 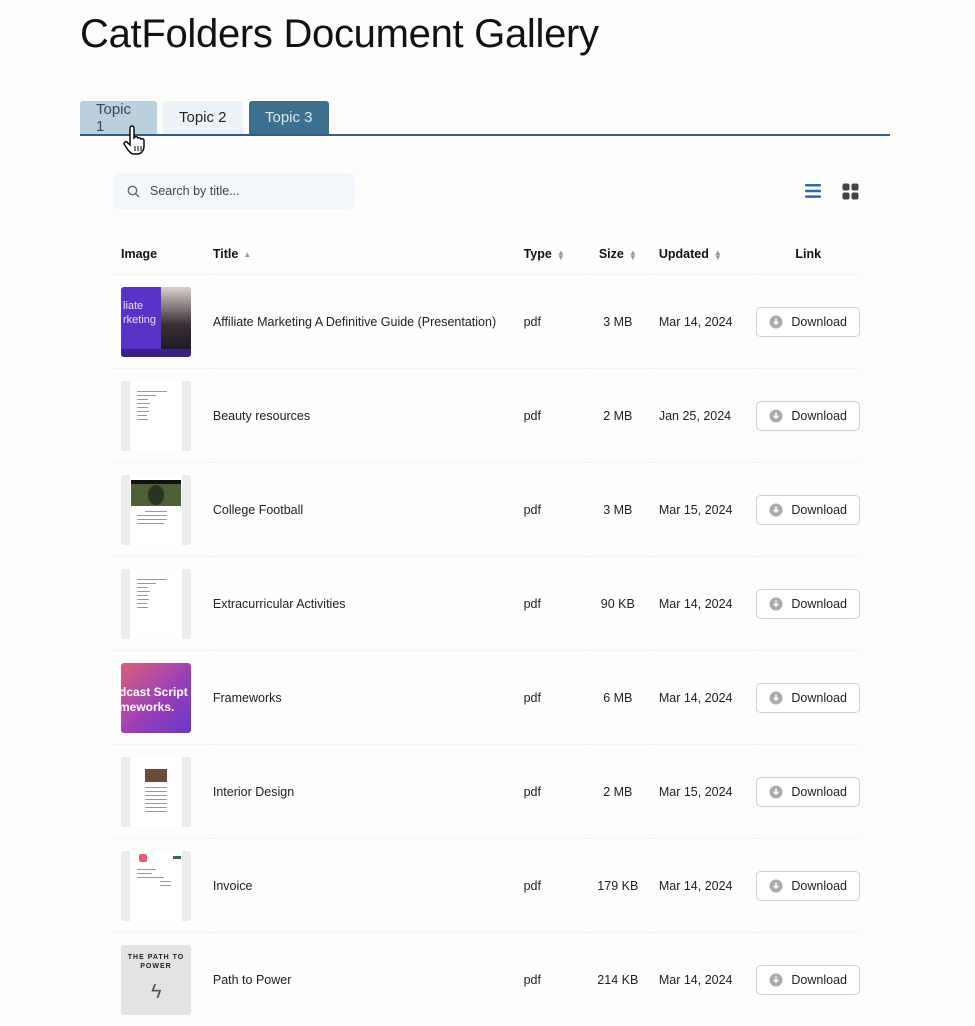 What do you see at coordinates (133, 191) in the screenshot?
I see `search-icon` at bounding box center [133, 191].